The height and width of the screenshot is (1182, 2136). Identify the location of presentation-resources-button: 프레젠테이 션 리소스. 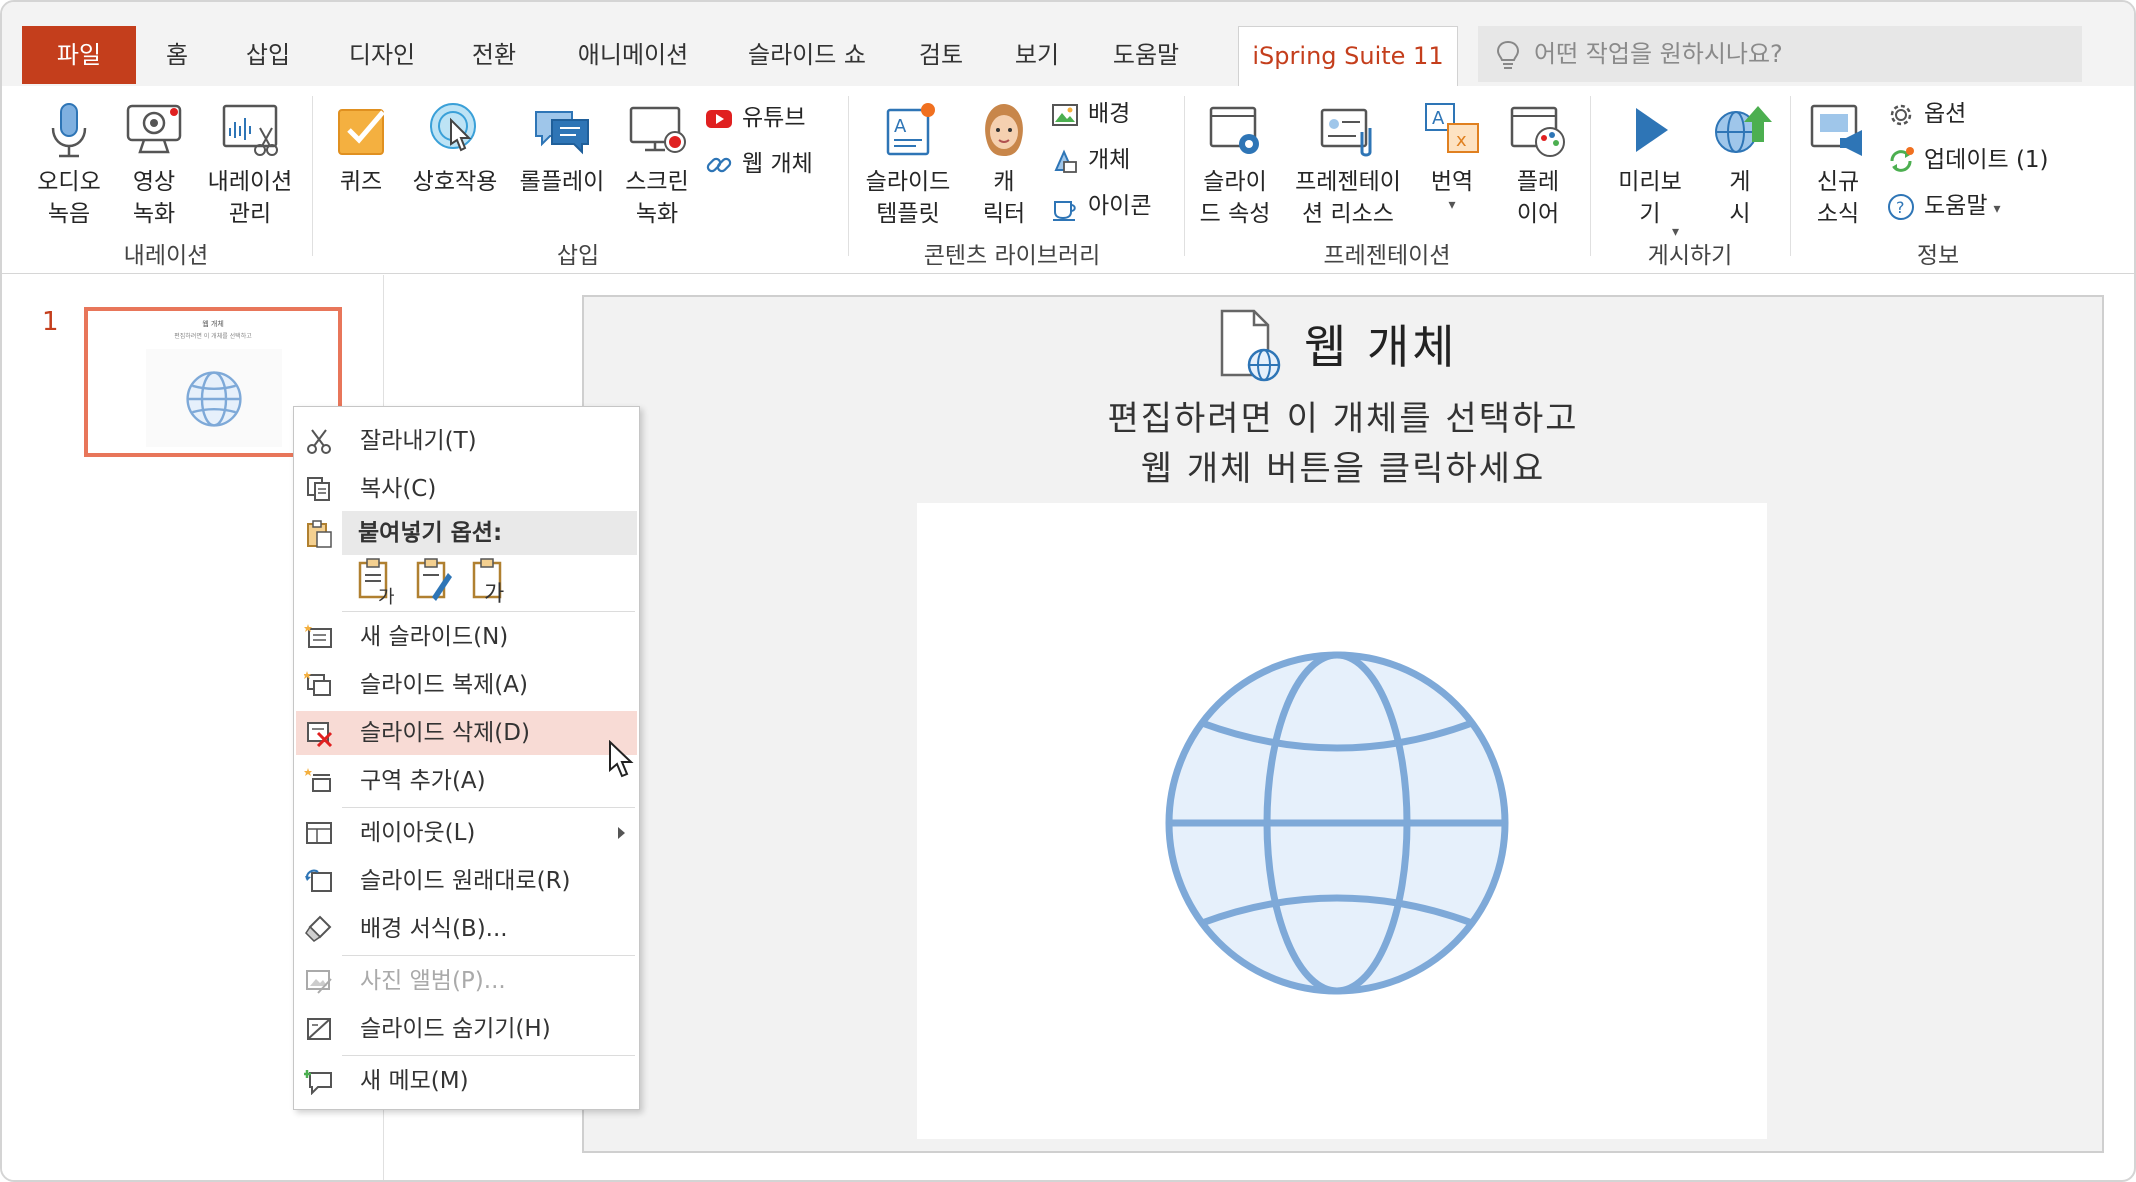
(1348, 164).